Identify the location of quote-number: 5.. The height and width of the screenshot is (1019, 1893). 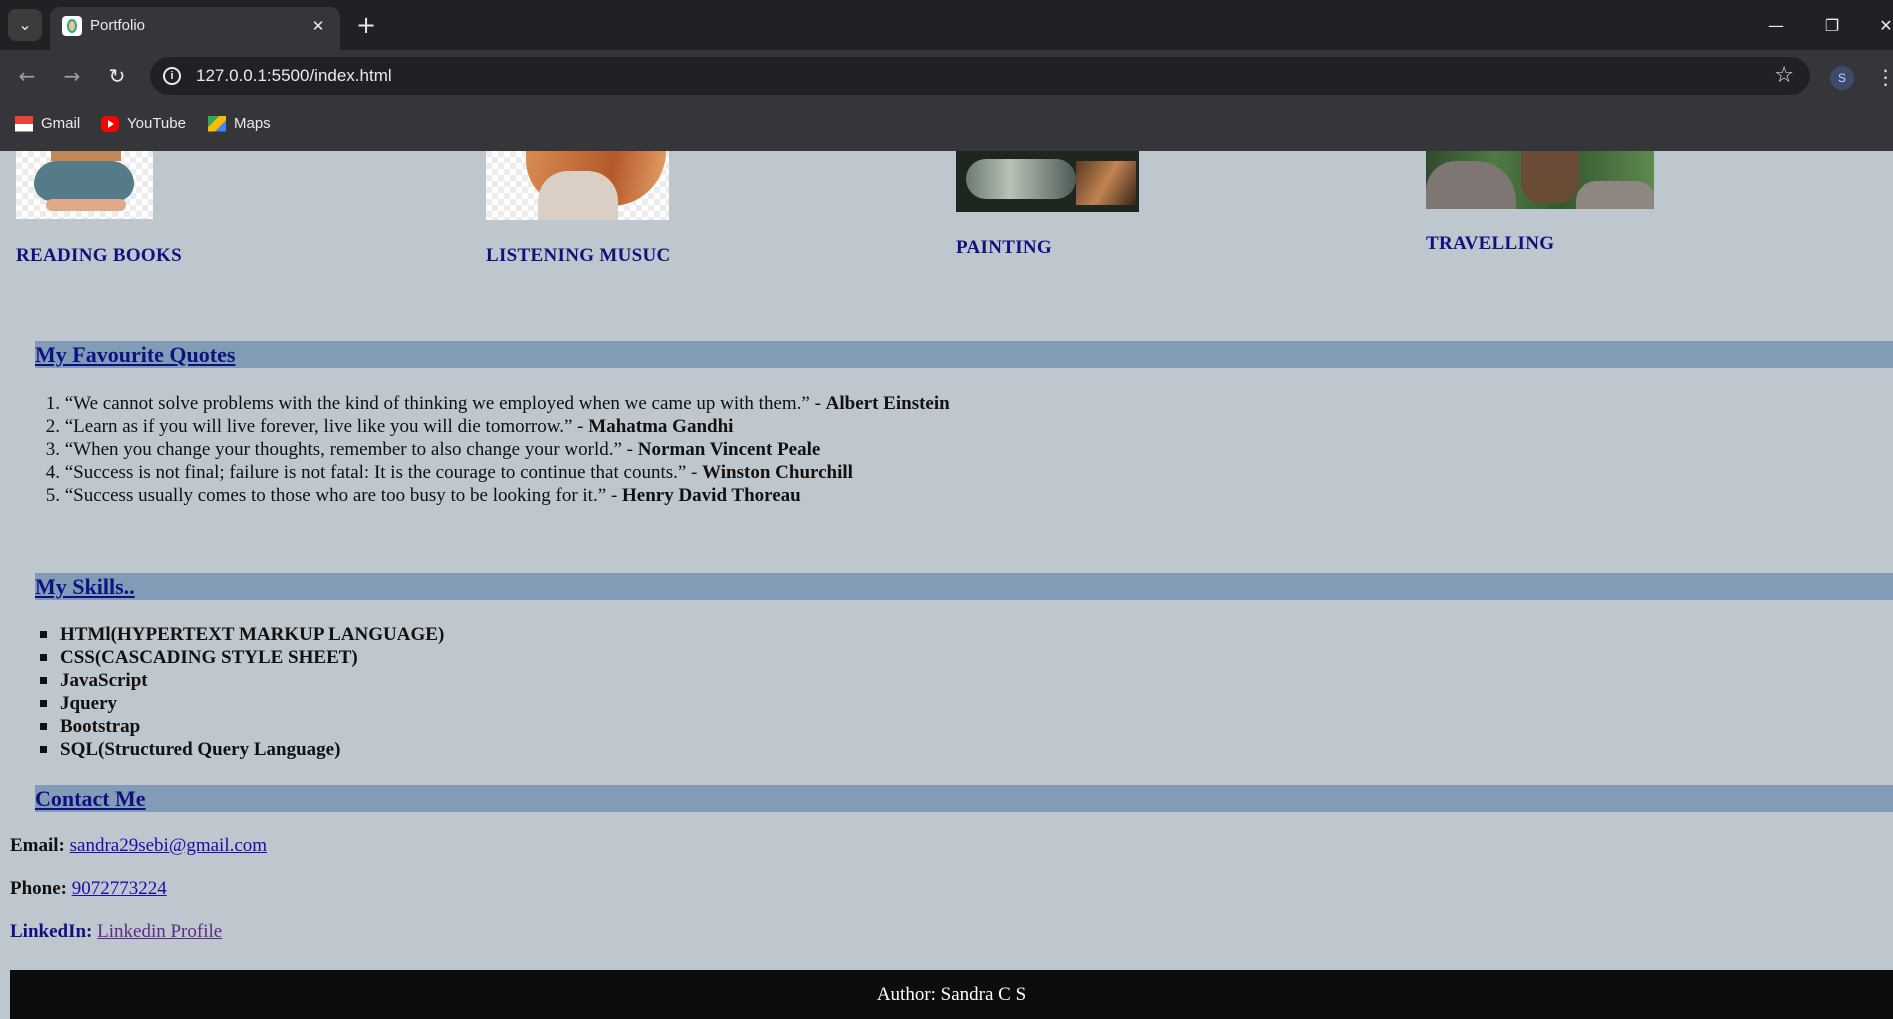
(52, 495).